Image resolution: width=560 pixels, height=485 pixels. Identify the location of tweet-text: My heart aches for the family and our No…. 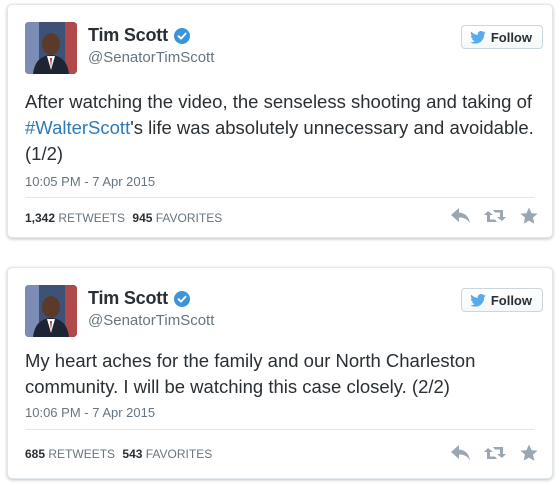
(280, 374).